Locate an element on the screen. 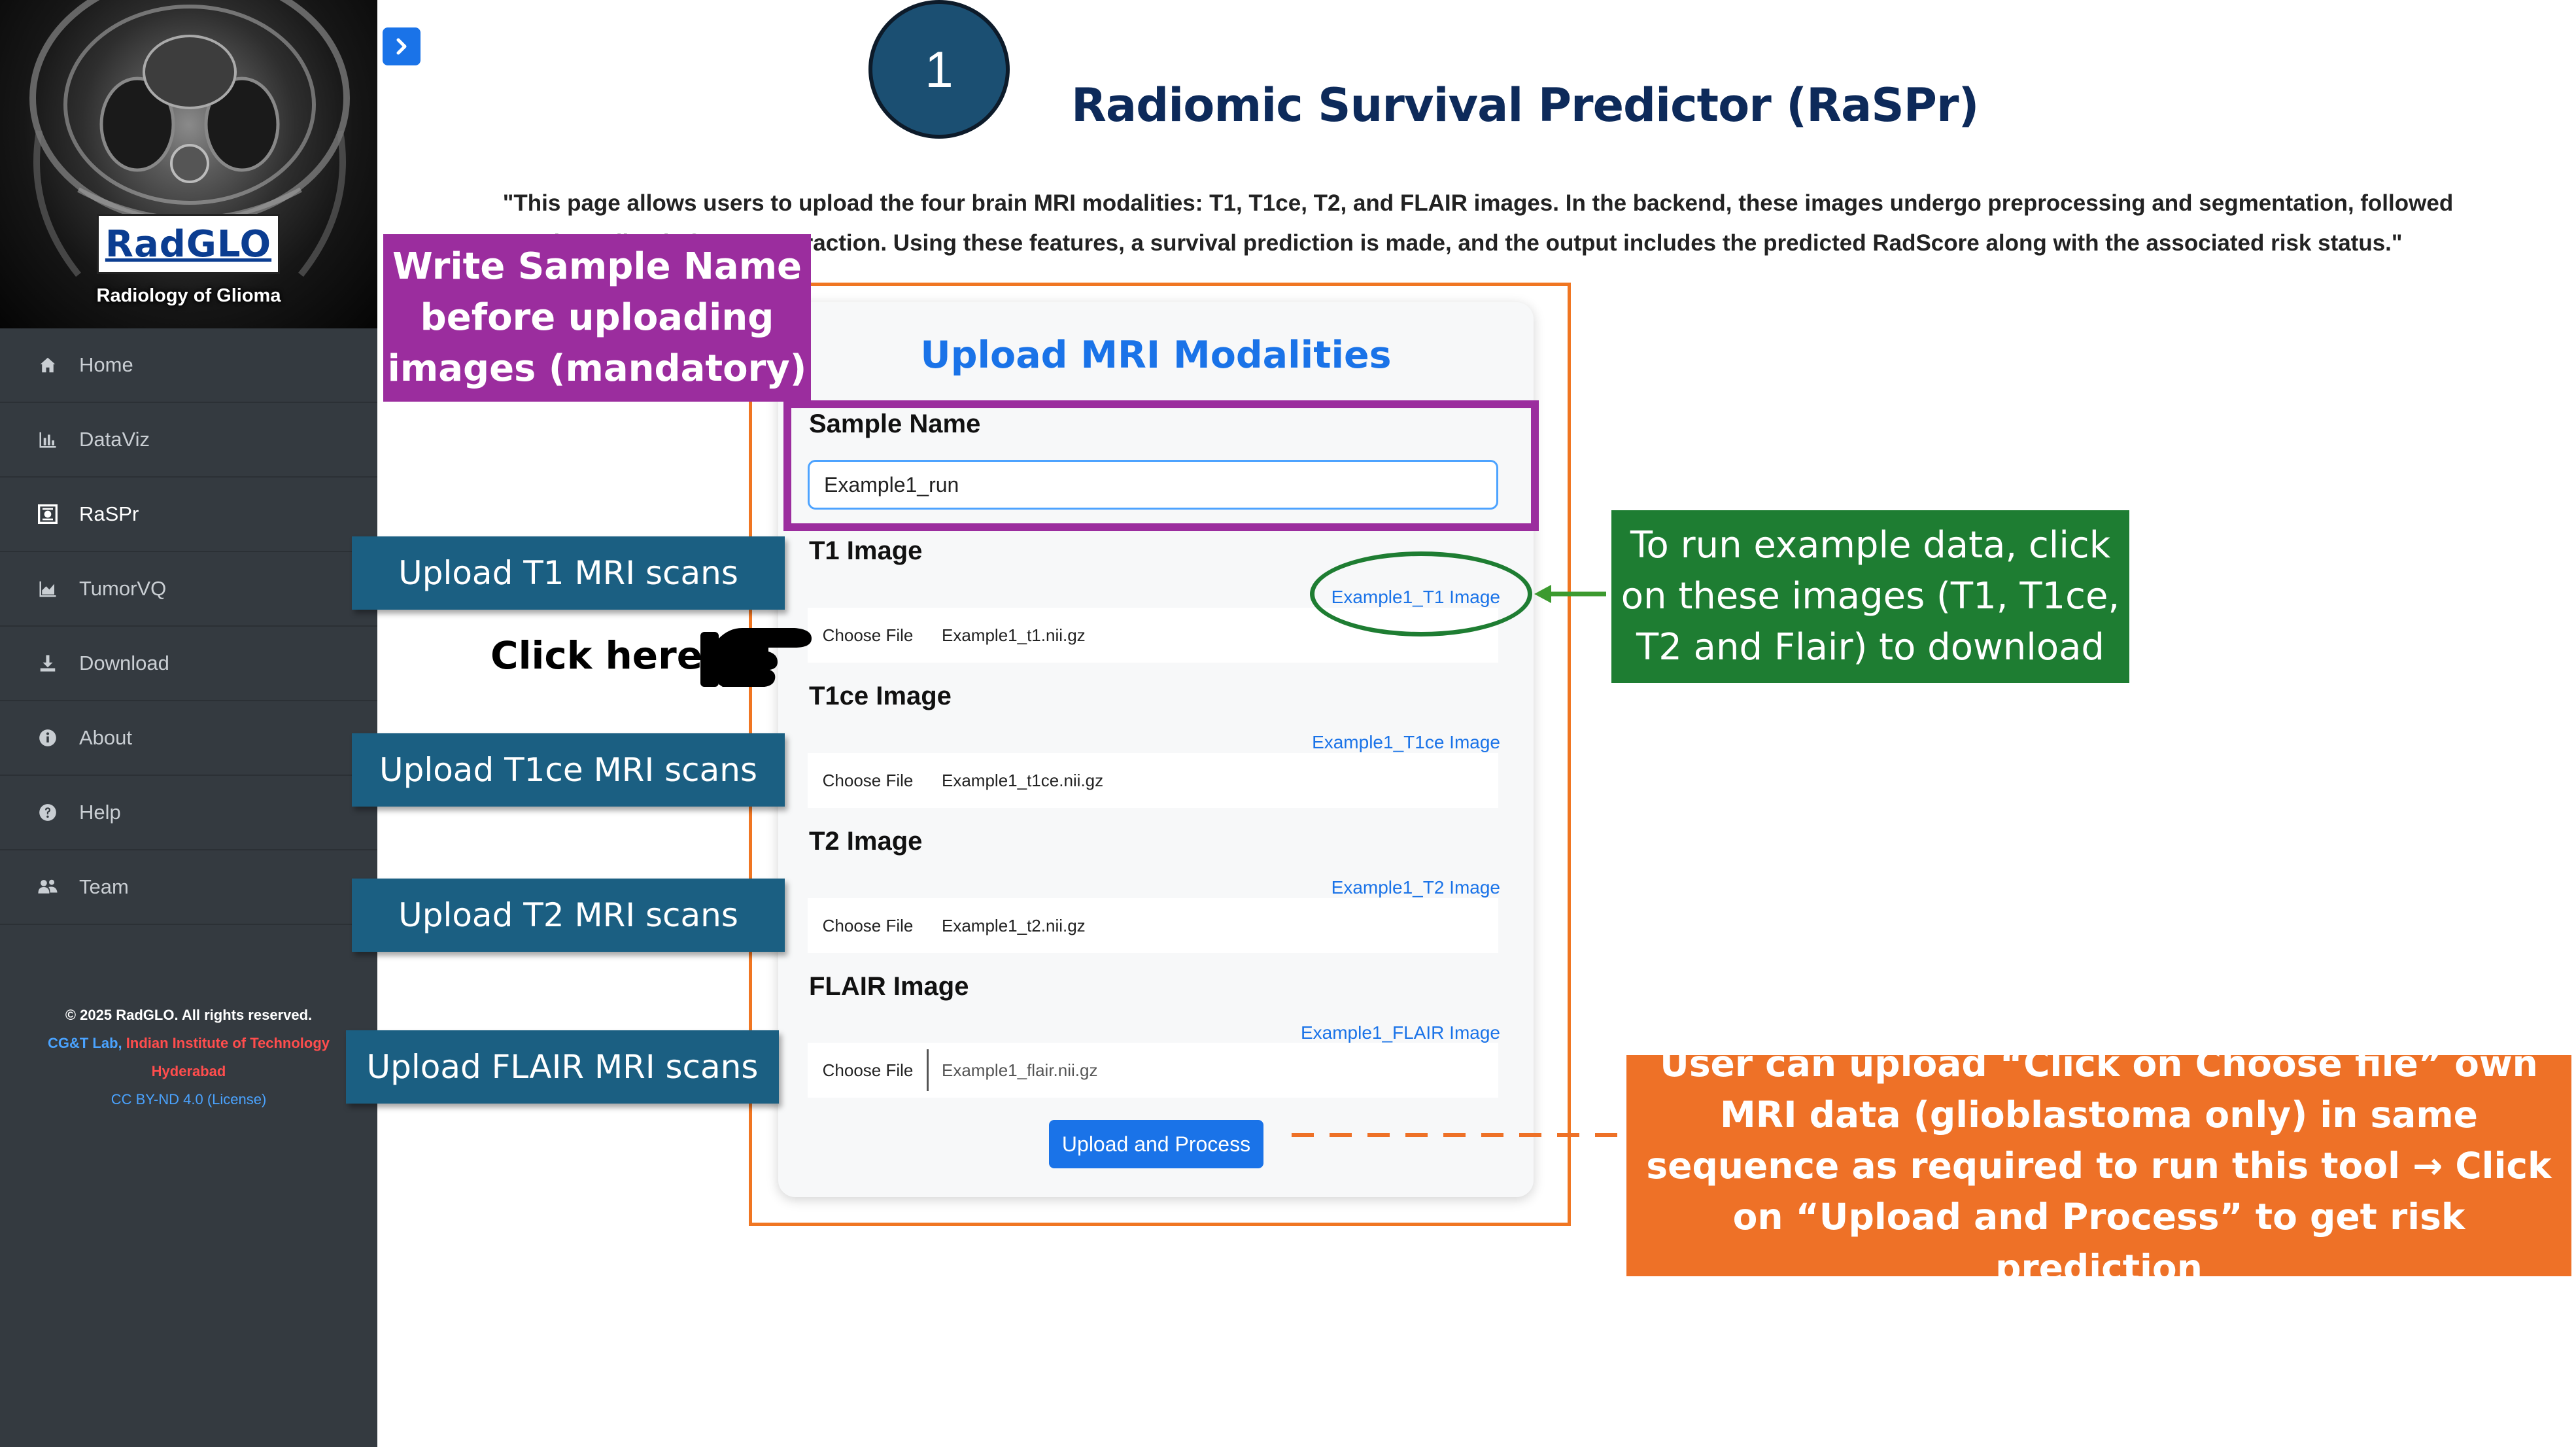  t1-choose-file-button: Choose File is located at coordinates (868, 635).